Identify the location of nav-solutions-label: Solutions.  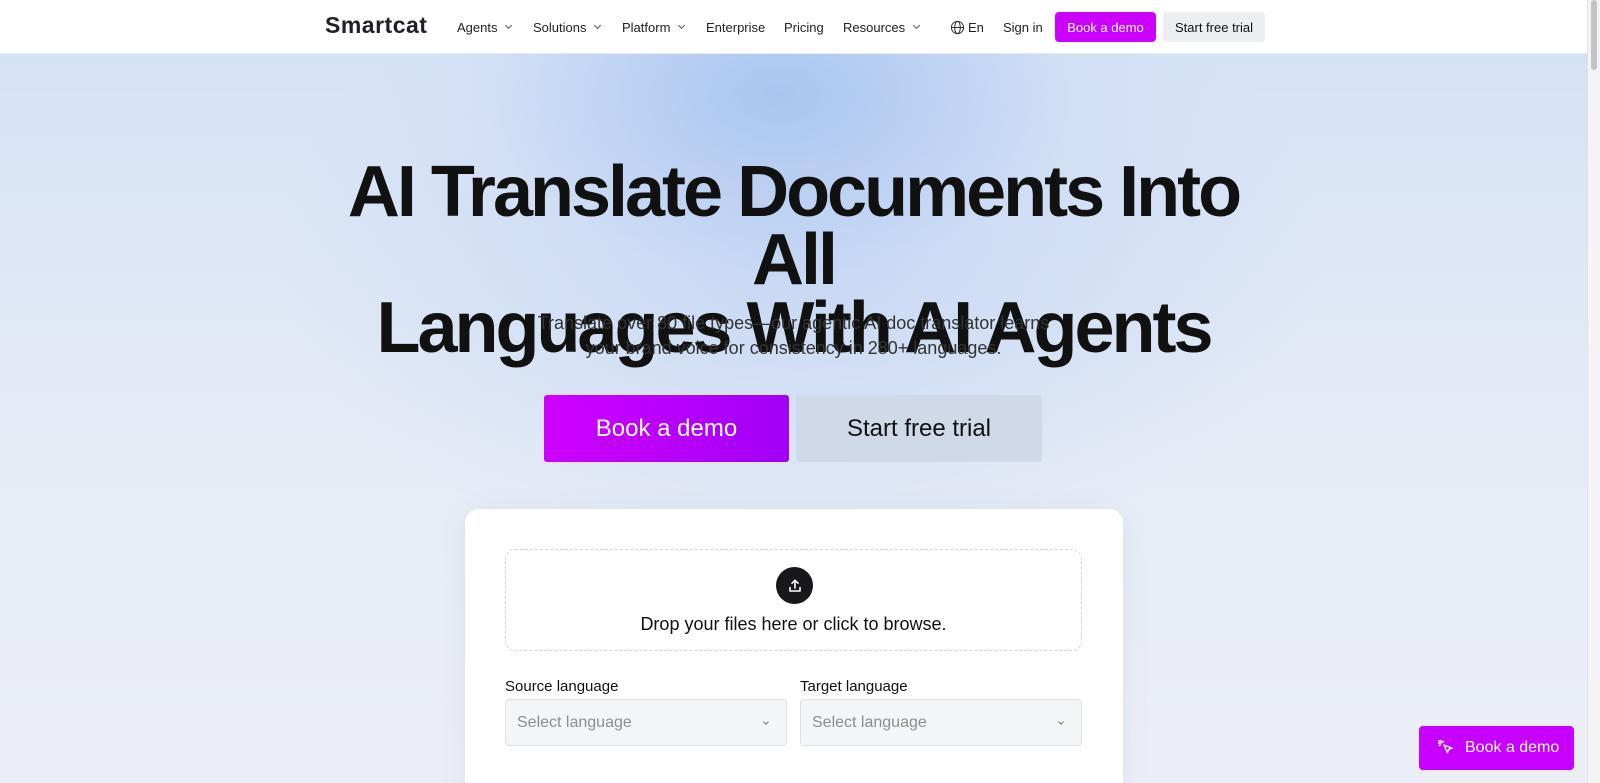
(560, 27).